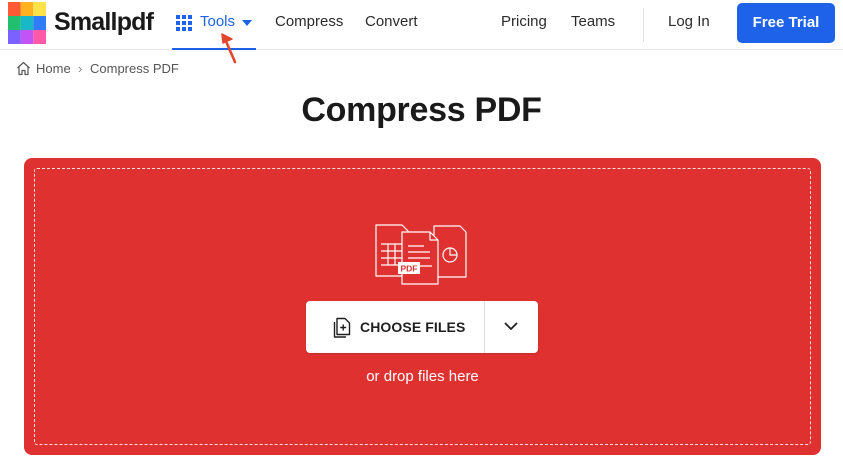 The image size is (843, 463). What do you see at coordinates (53, 69) in the screenshot?
I see `breadcrumb-home-link: Home` at bounding box center [53, 69].